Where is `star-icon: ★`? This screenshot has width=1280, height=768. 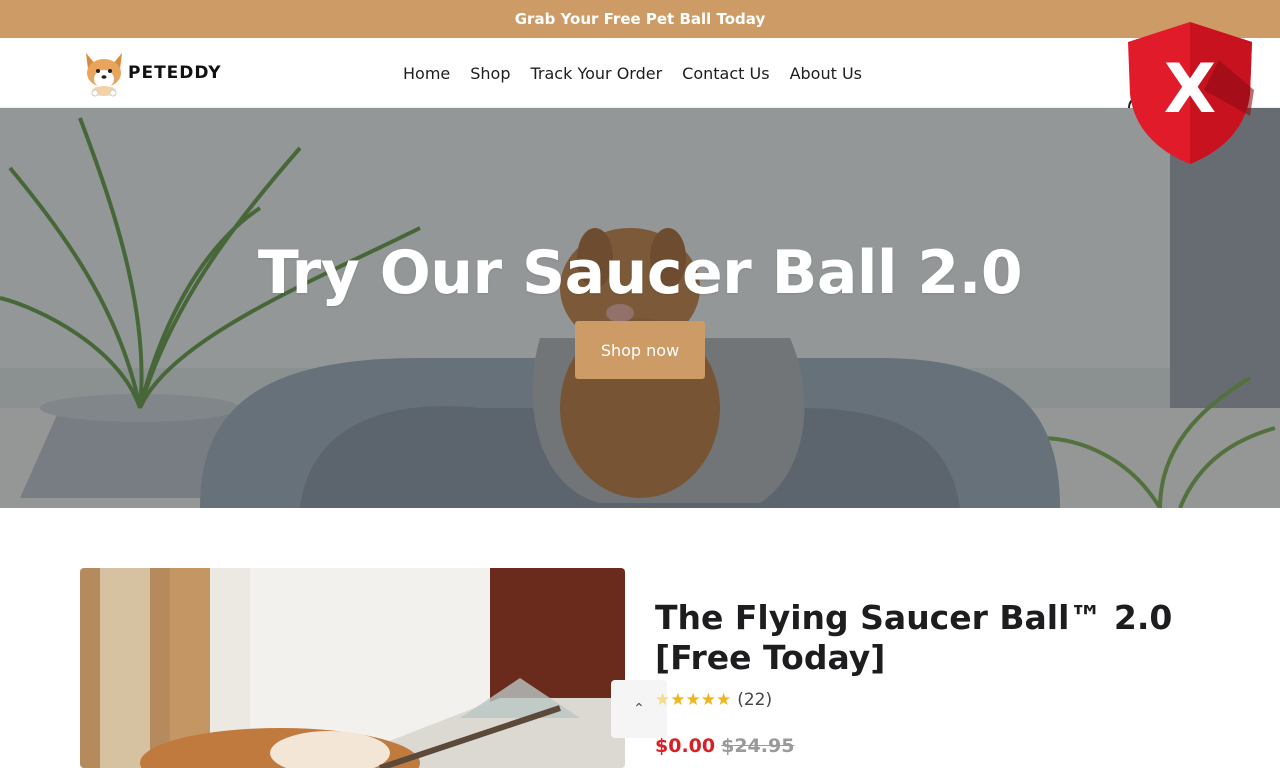
star-icon: ★ is located at coordinates (663, 700).